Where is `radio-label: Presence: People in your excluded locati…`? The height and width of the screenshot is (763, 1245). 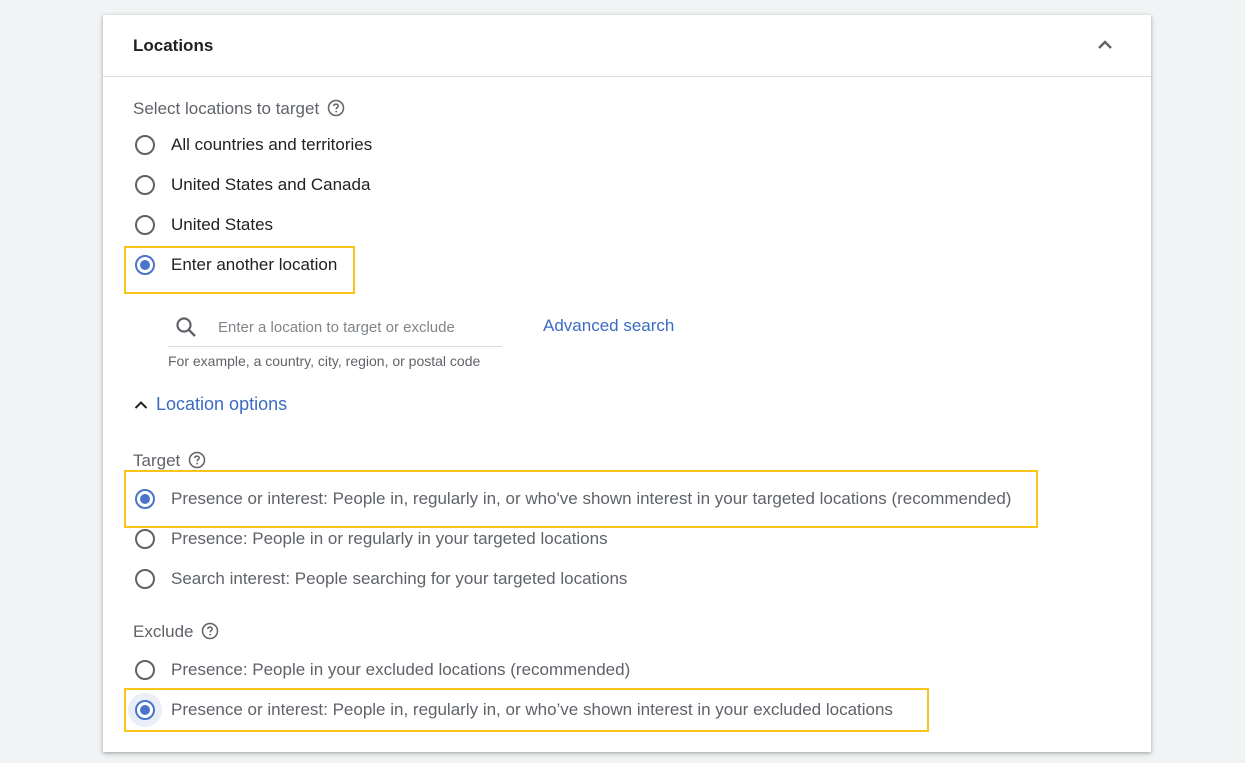
radio-label: Presence: People in your excluded locati… is located at coordinates (401, 669).